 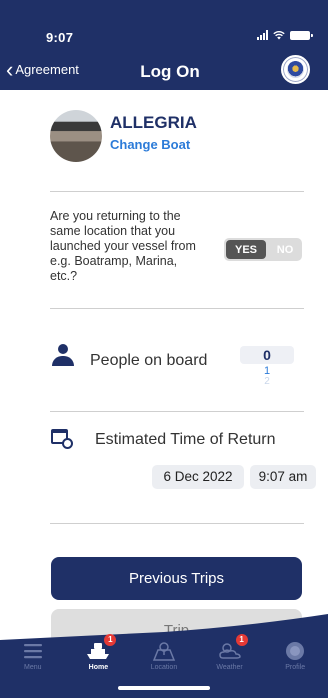 I want to click on tab-weather: 1 Weather, so click(x=230, y=662).